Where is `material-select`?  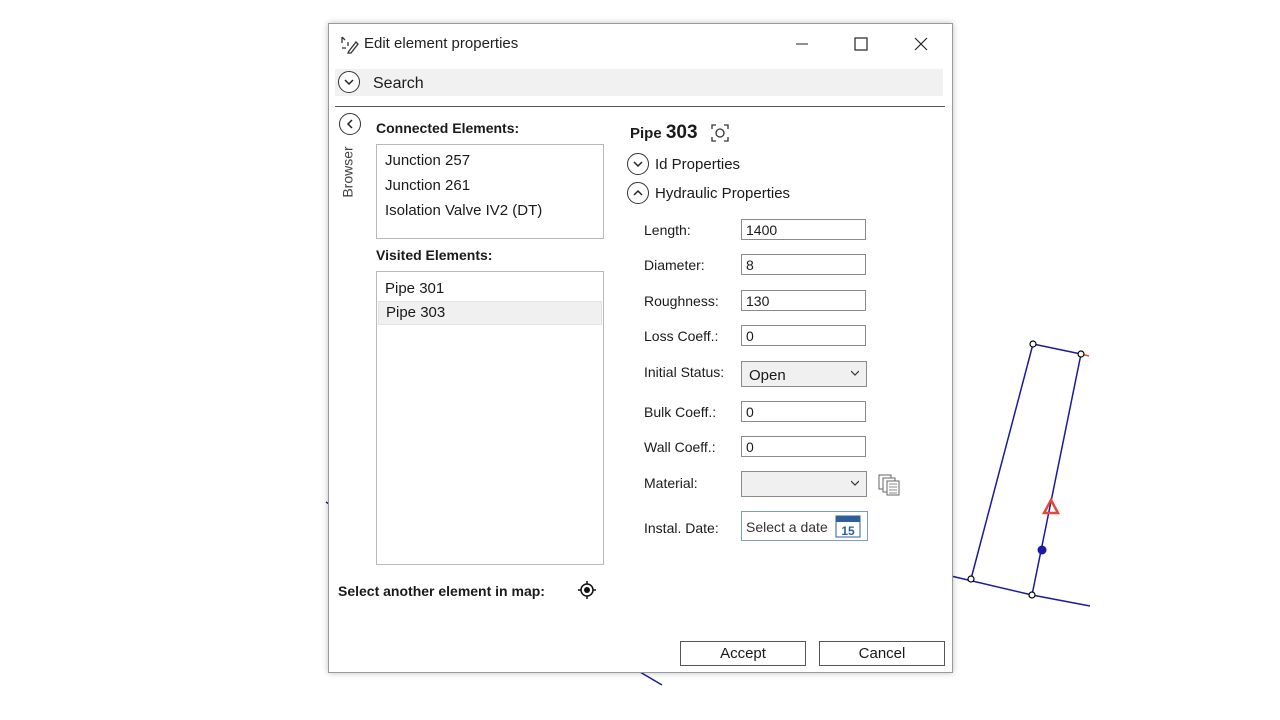
material-select is located at coordinates (804, 484).